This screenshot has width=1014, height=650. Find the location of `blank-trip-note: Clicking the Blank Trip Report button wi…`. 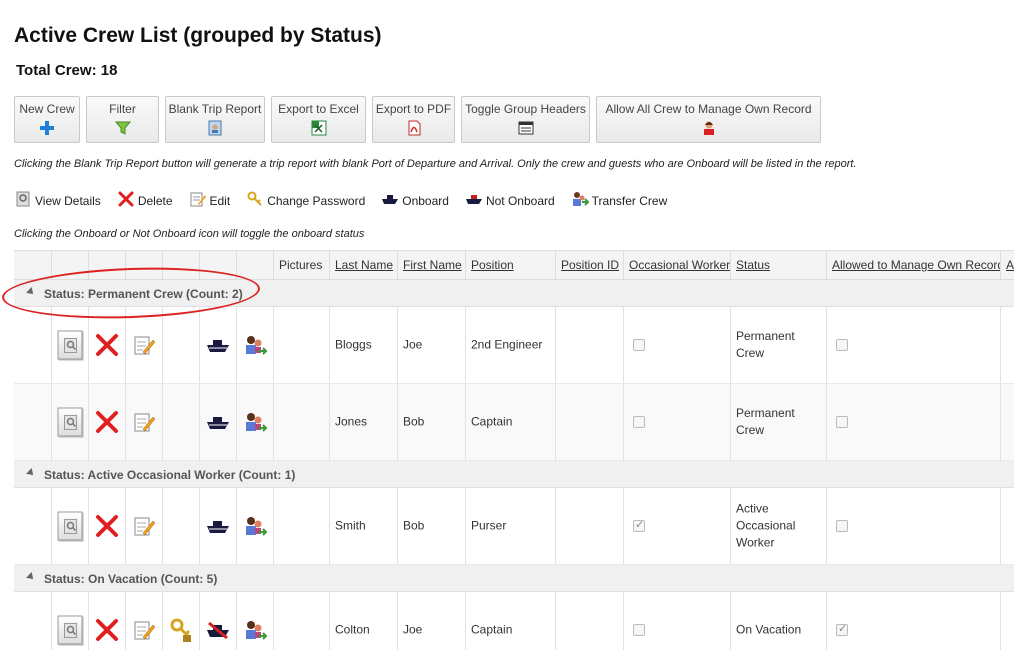

blank-trip-note: Clicking the Blank Trip Report button wi… is located at coordinates (435, 164).